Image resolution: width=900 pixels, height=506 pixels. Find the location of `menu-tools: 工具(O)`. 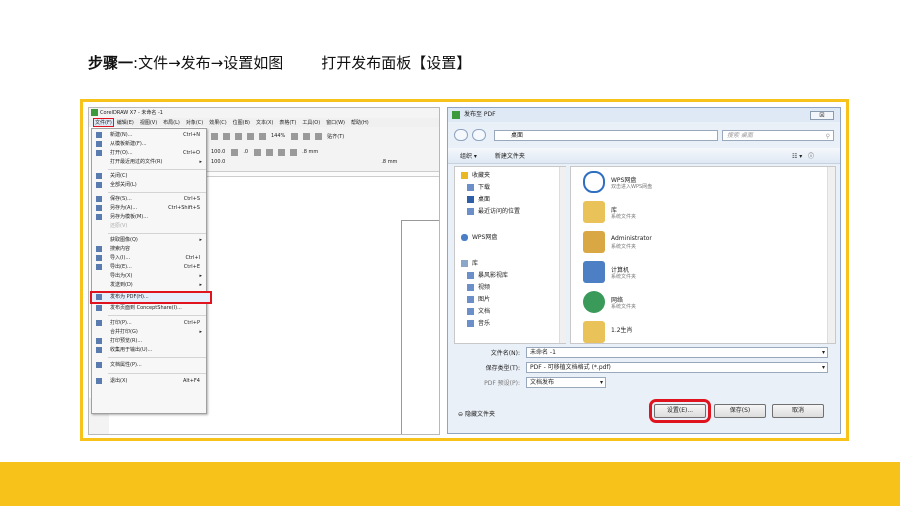

menu-tools: 工具(O) is located at coordinates (311, 122).